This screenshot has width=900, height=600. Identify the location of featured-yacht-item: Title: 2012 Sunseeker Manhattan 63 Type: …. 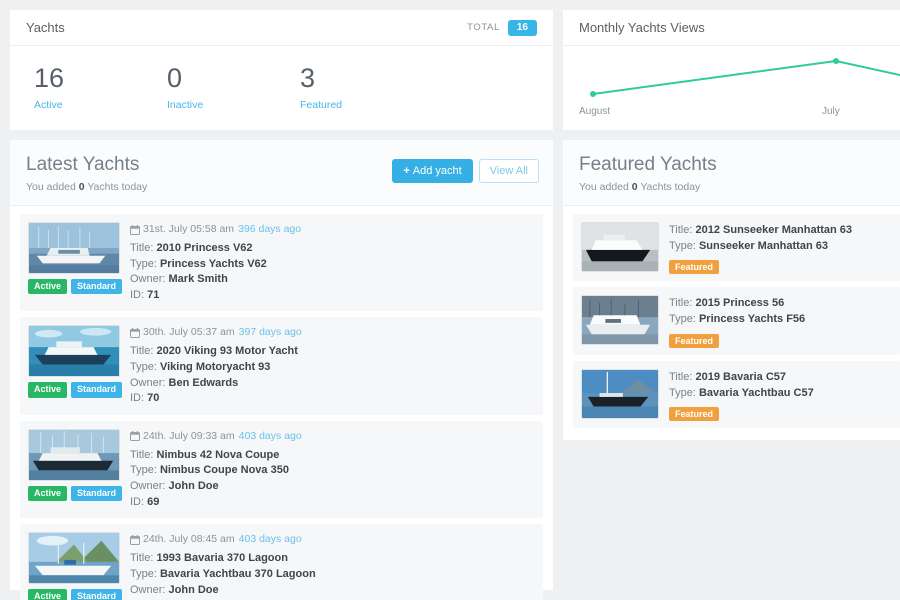
(736, 248).